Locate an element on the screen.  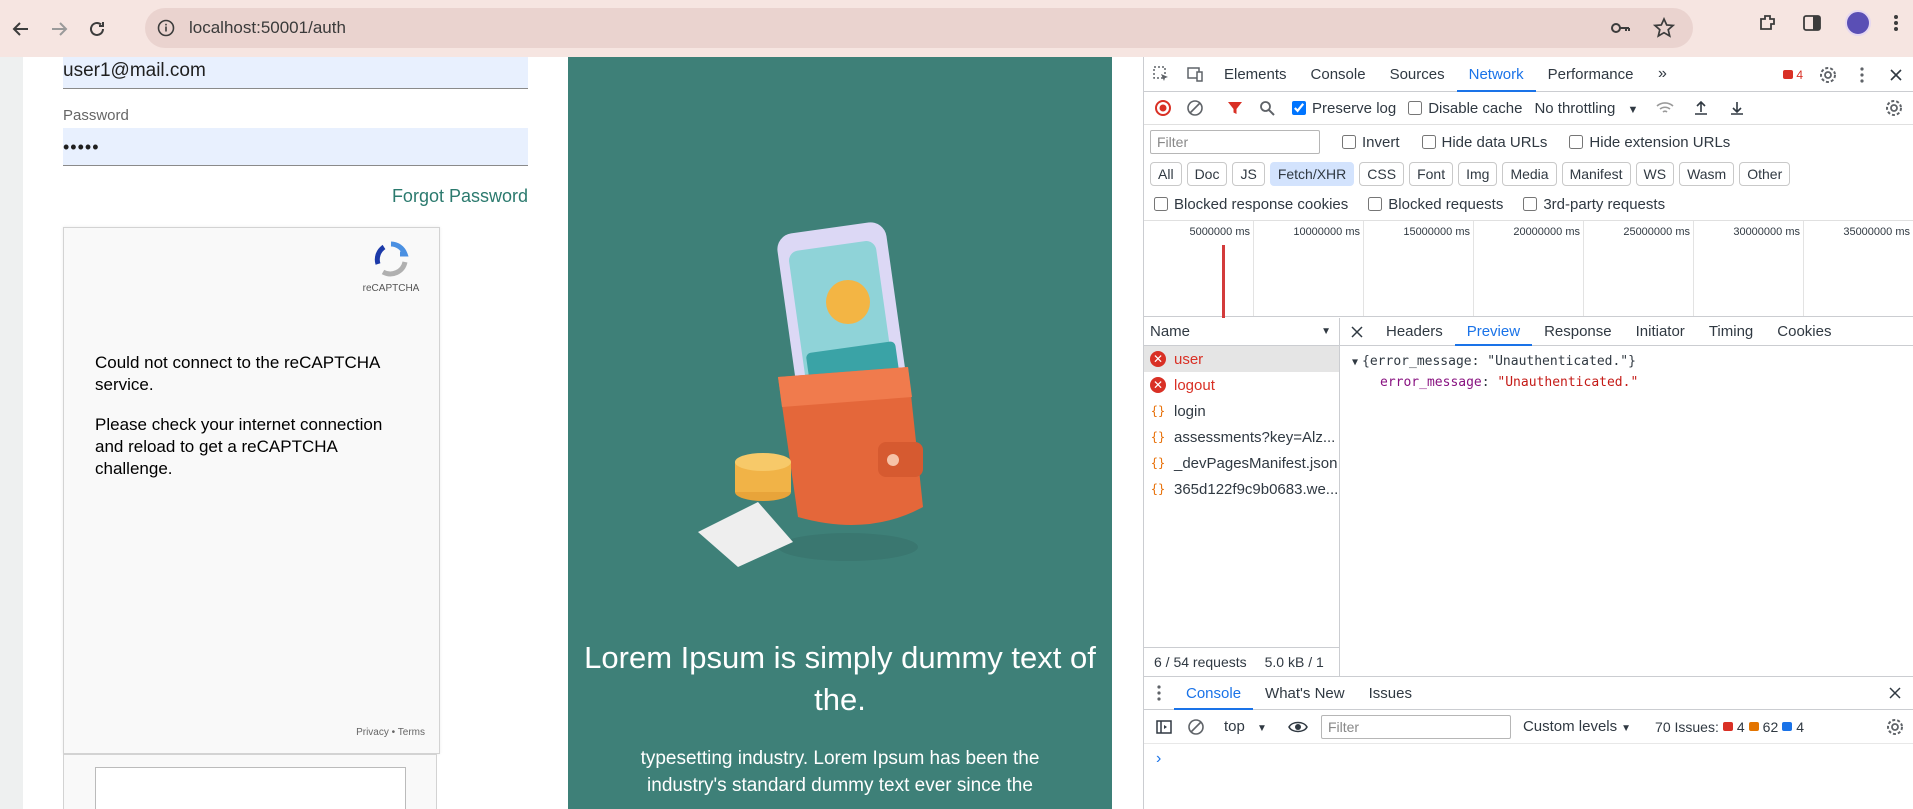
type-filter-font: Font is located at coordinates (1431, 174).